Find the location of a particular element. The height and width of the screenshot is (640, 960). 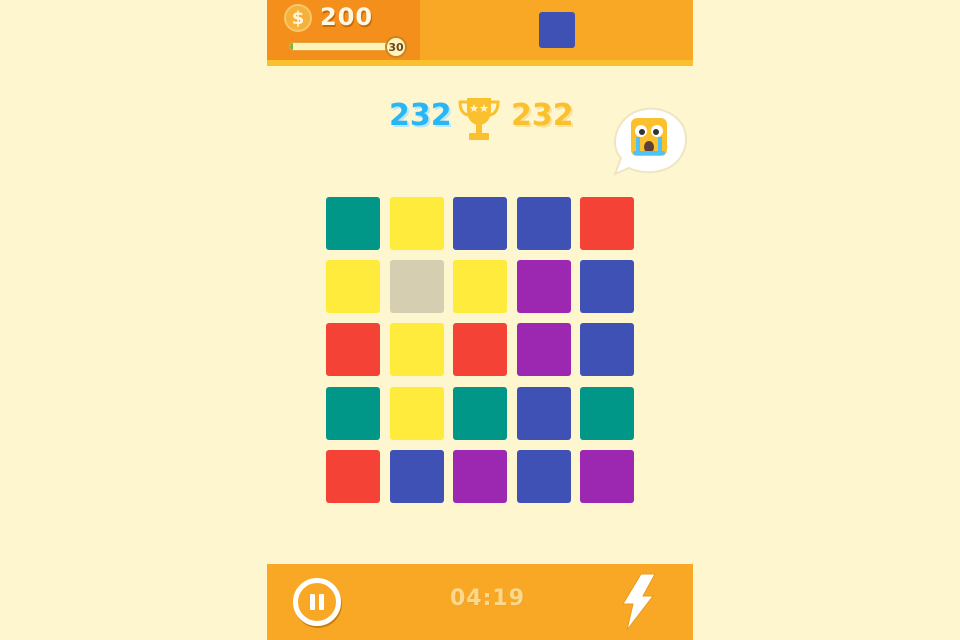

coin-count: 200 is located at coordinates (347, 17).